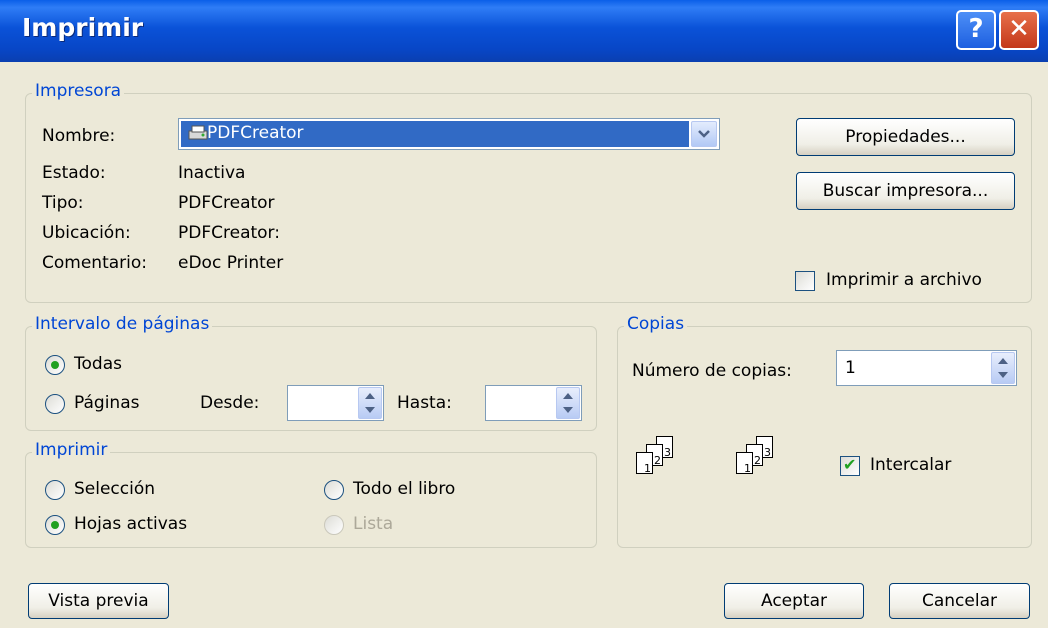  I want to click on printer-name-select: PDFCreator, so click(449, 134).